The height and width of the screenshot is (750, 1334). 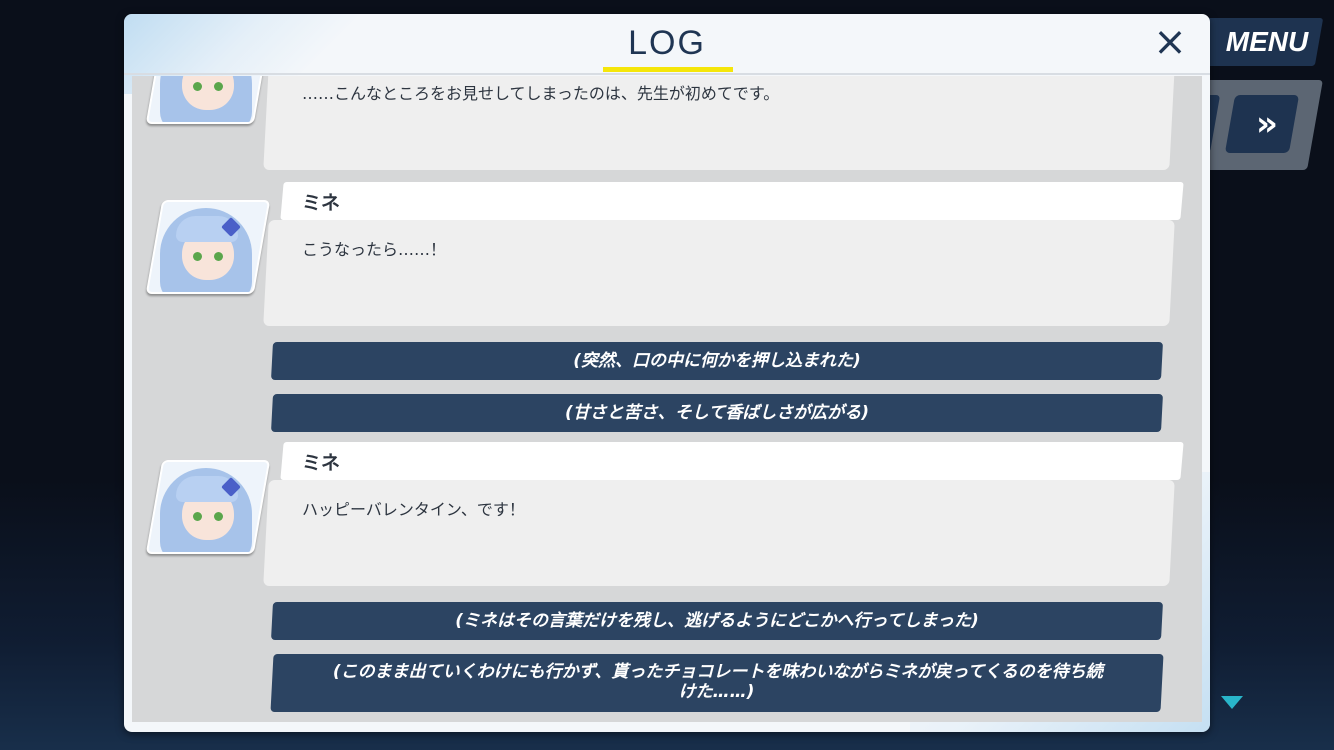 I want to click on menu-button-label: MENU, so click(x=1267, y=41).